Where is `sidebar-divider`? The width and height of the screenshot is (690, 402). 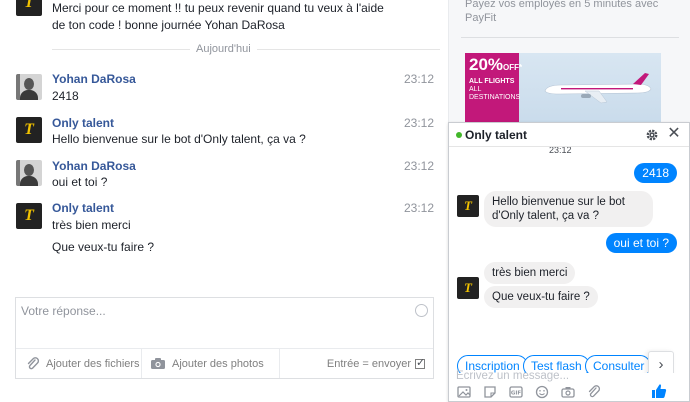
sidebar-divider is located at coordinates (570, 37).